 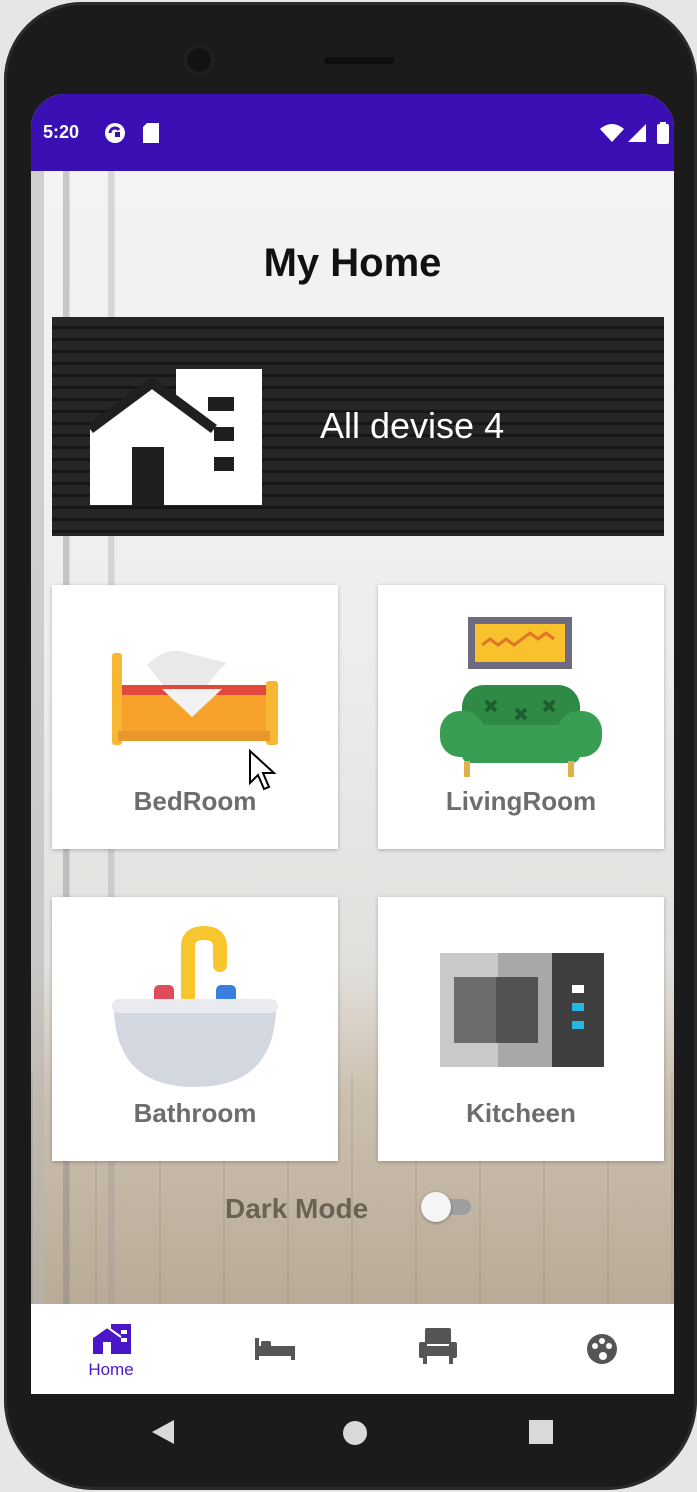 What do you see at coordinates (151, 135) in the screenshot?
I see `sd-card-icon` at bounding box center [151, 135].